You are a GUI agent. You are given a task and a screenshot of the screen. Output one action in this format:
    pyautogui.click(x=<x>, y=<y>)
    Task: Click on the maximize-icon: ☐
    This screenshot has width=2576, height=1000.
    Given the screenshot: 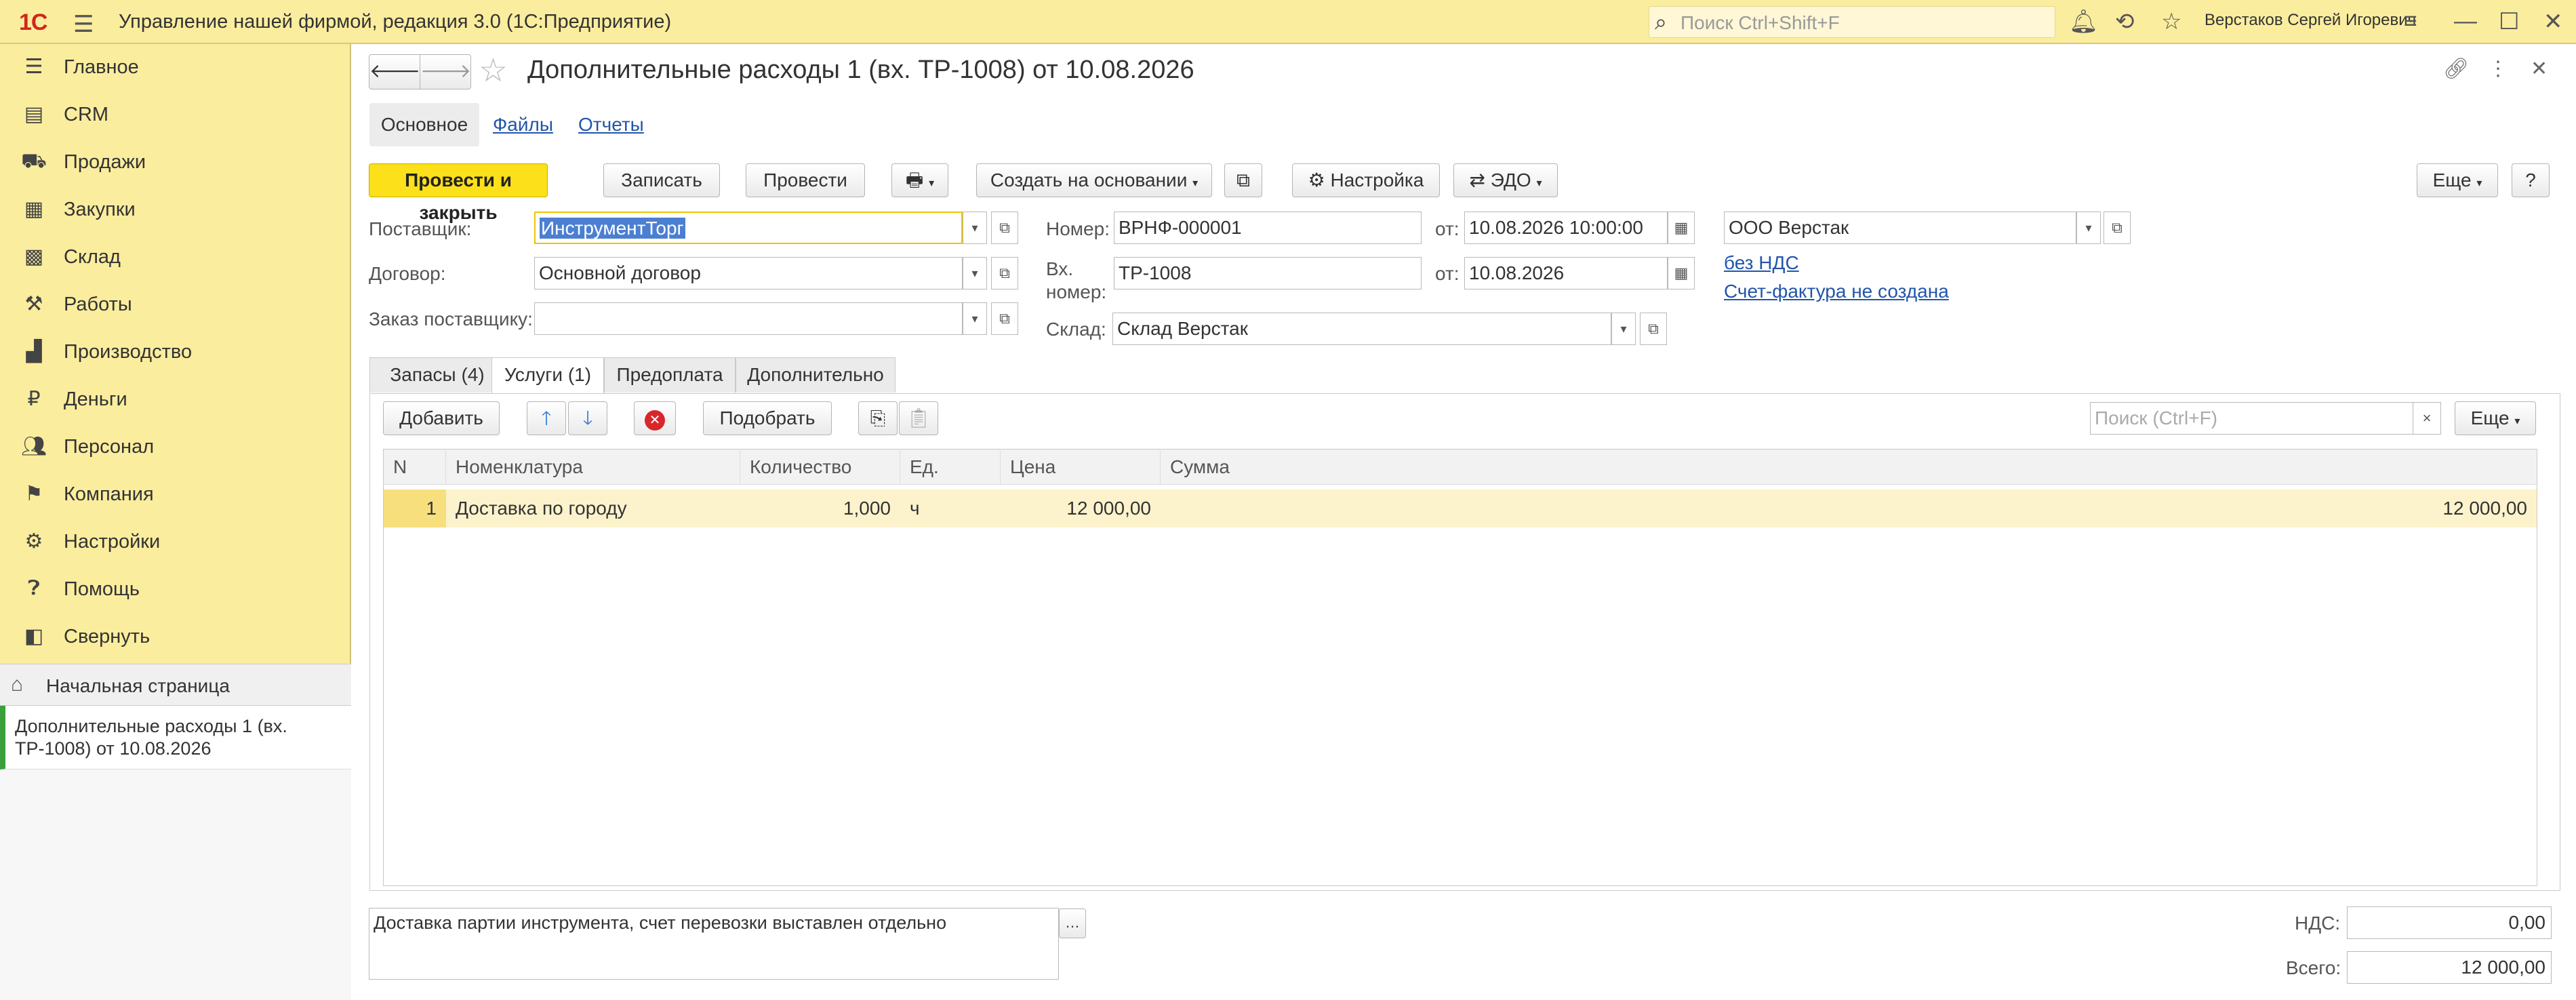 What is the action you would take?
    pyautogui.click(x=2509, y=21)
    